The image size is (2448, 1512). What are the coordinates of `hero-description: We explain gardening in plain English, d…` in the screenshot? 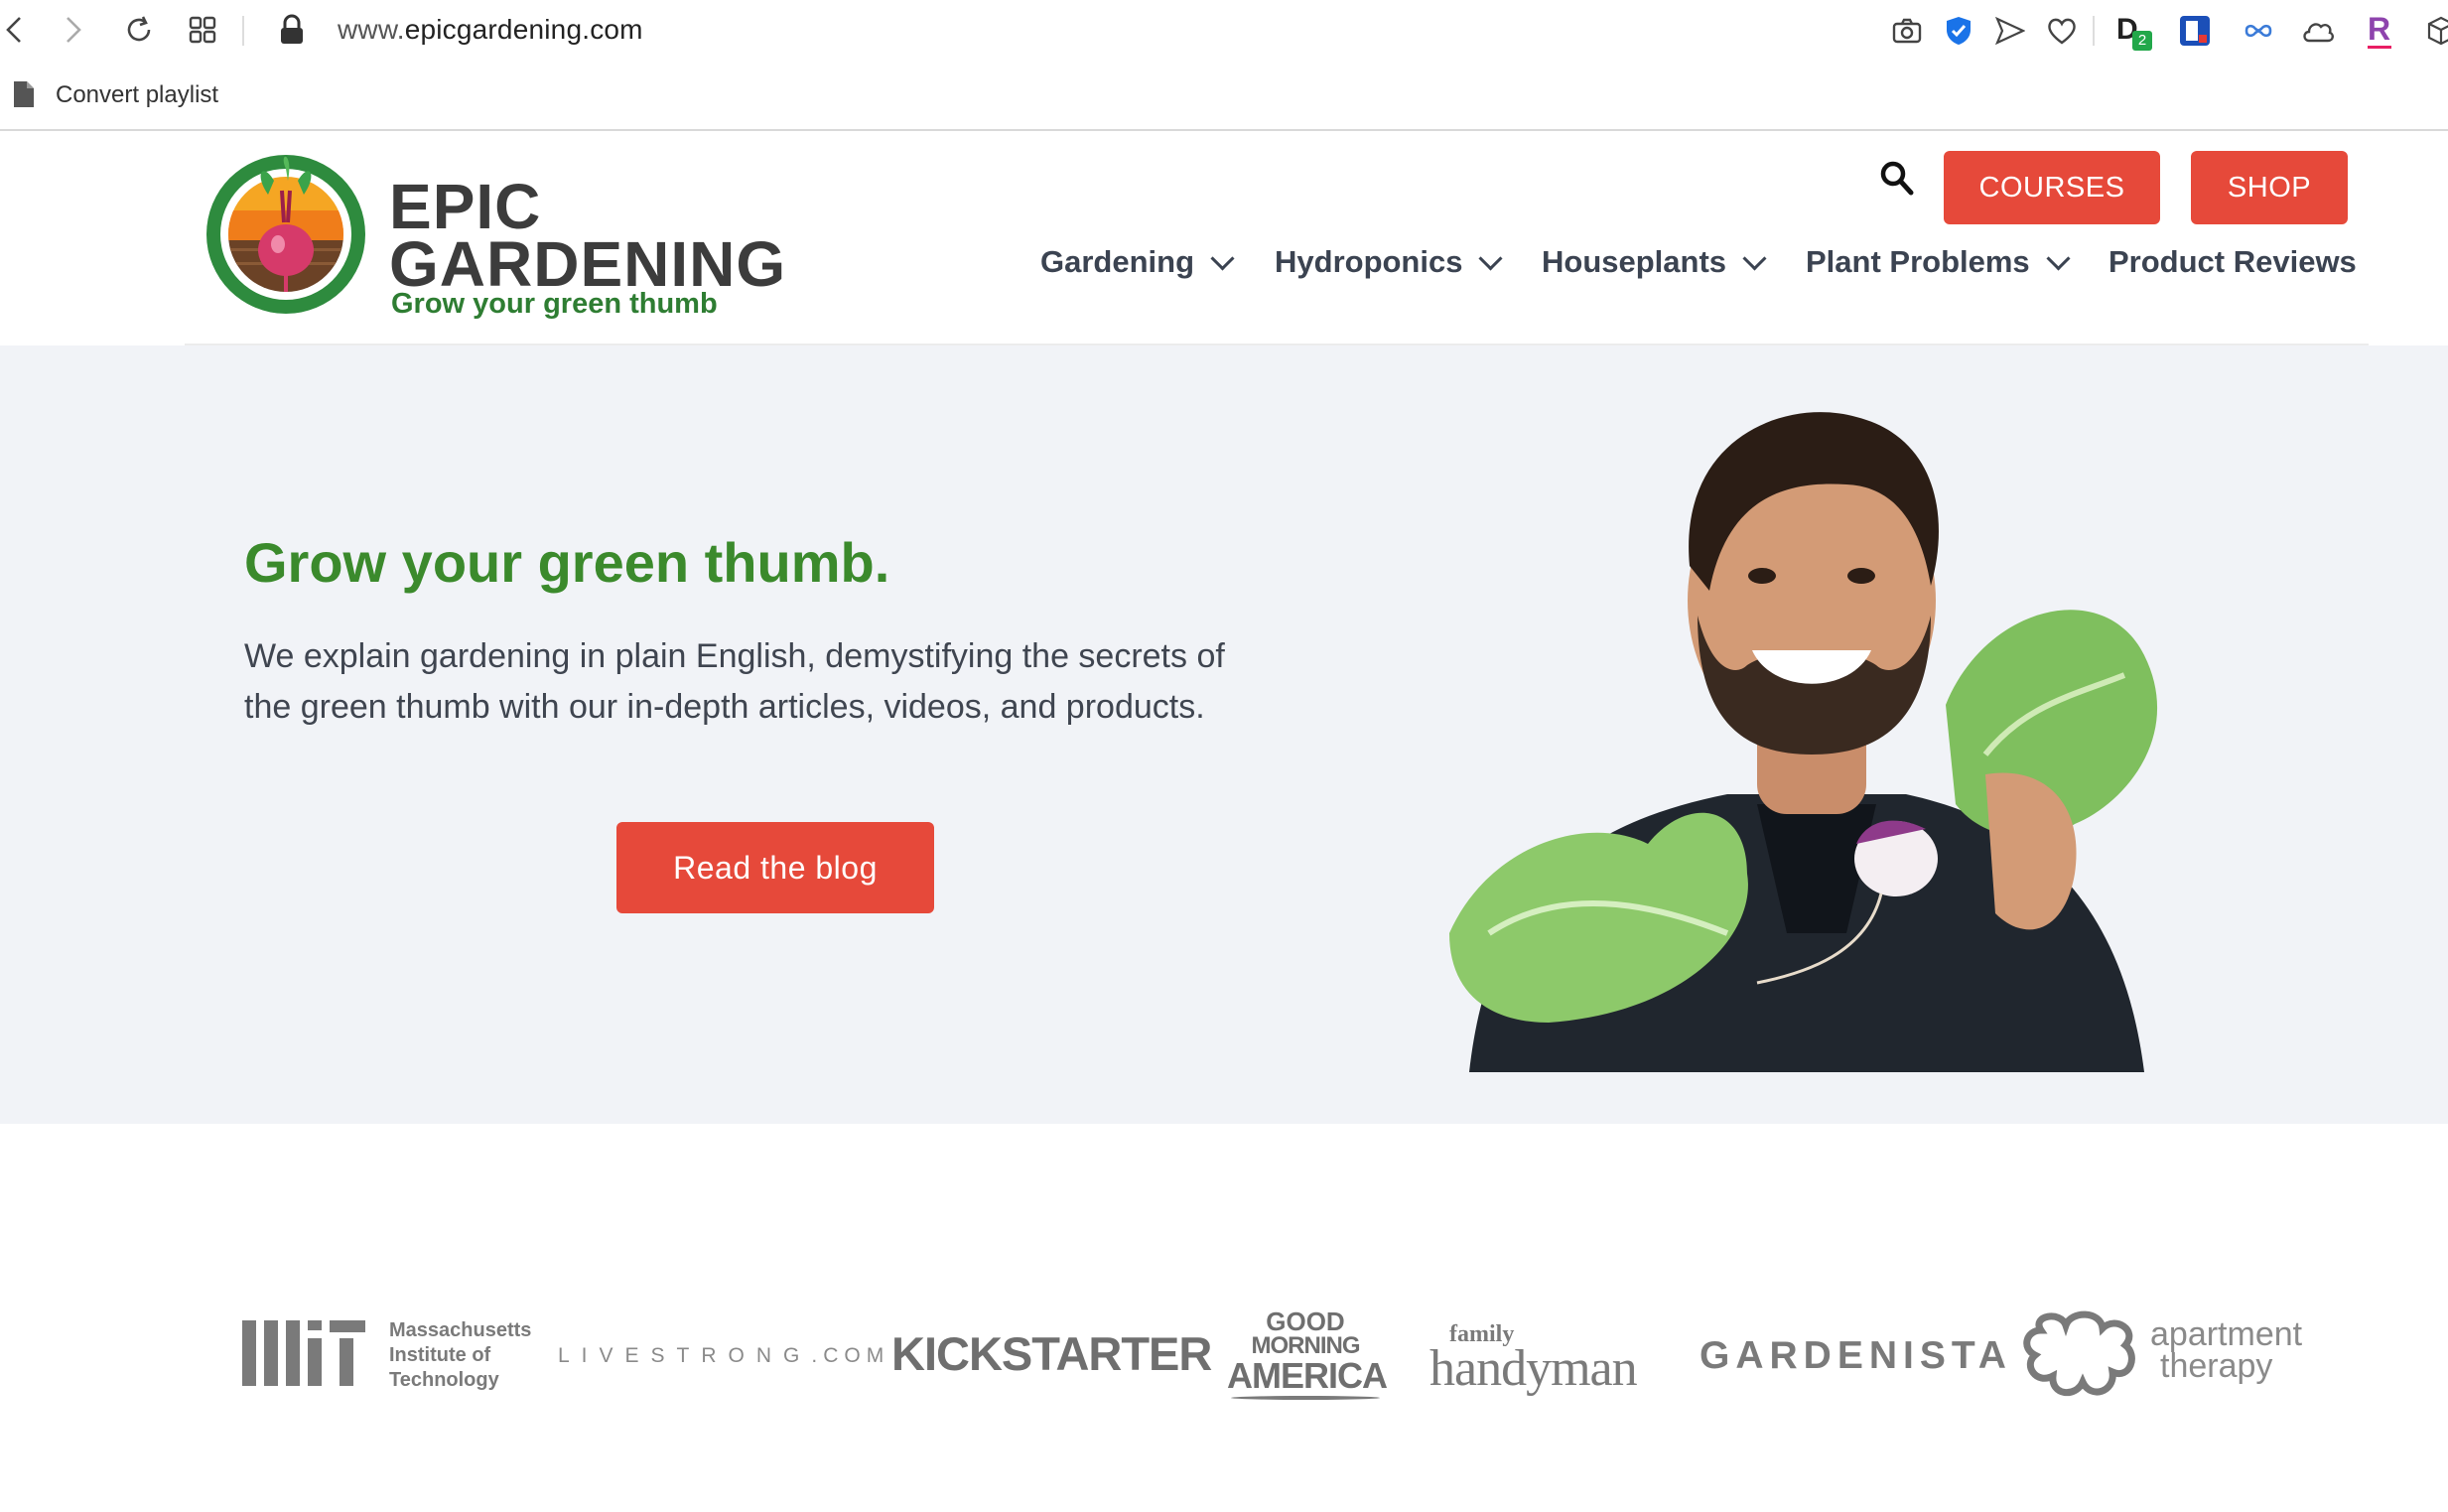 It's located at (734, 681).